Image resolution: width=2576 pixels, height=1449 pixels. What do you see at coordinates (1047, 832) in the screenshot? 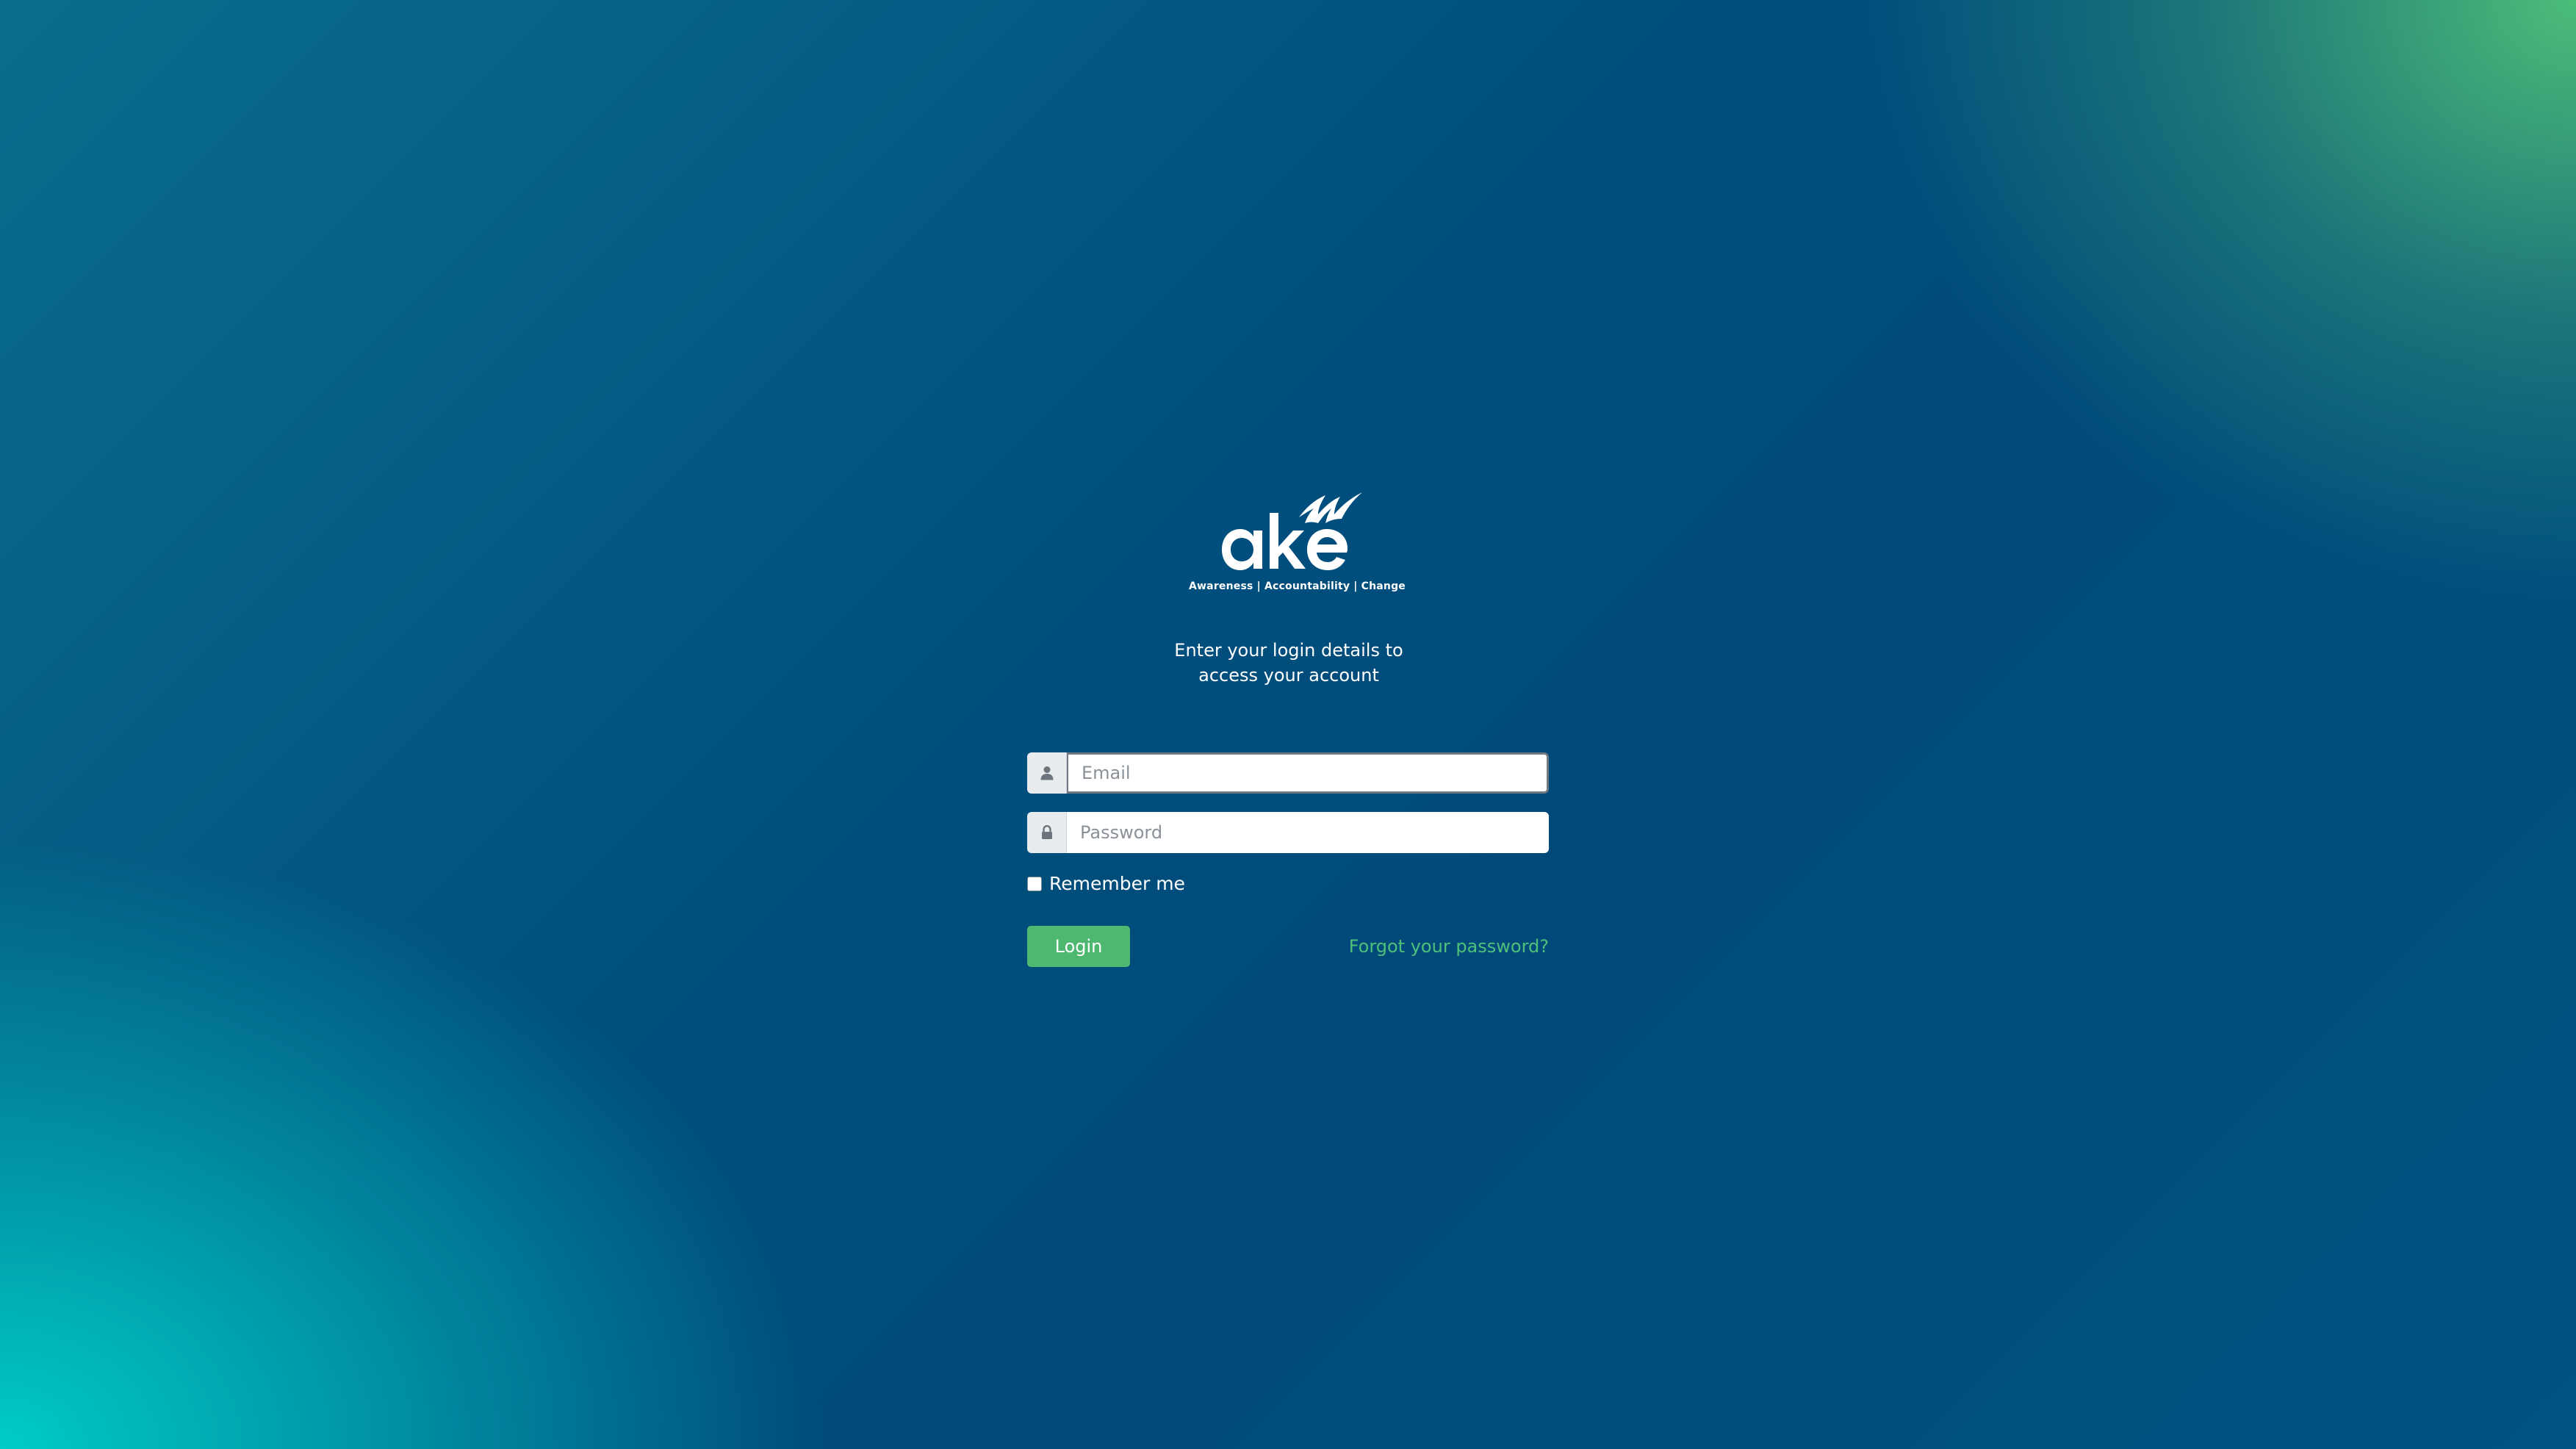
I see `lock-icon` at bounding box center [1047, 832].